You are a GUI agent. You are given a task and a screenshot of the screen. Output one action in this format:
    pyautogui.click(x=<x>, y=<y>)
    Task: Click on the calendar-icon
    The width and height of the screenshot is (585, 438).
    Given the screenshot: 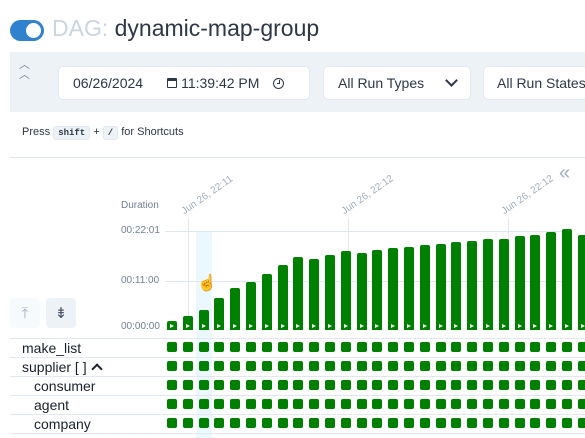 What is the action you would take?
    pyautogui.click(x=172, y=83)
    